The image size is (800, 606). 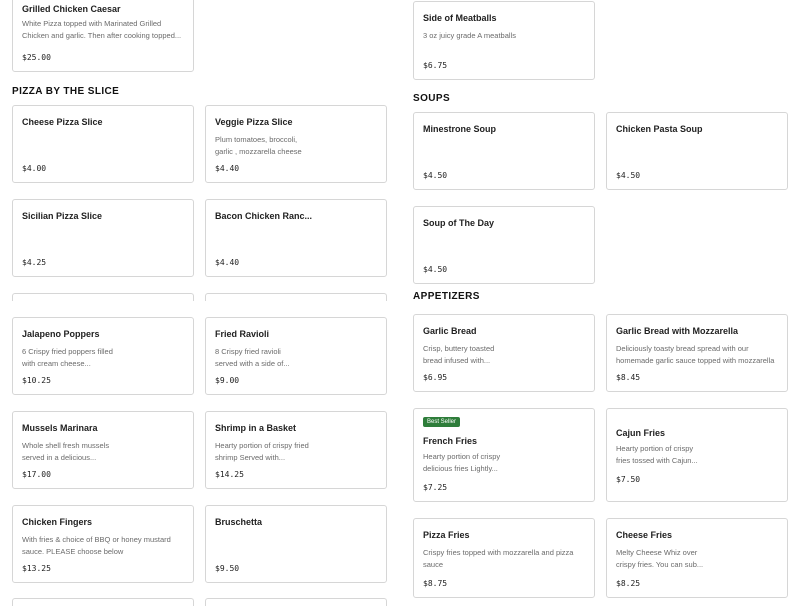 What do you see at coordinates (60, 428) in the screenshot?
I see `item-title: Mussels Marinara` at bounding box center [60, 428].